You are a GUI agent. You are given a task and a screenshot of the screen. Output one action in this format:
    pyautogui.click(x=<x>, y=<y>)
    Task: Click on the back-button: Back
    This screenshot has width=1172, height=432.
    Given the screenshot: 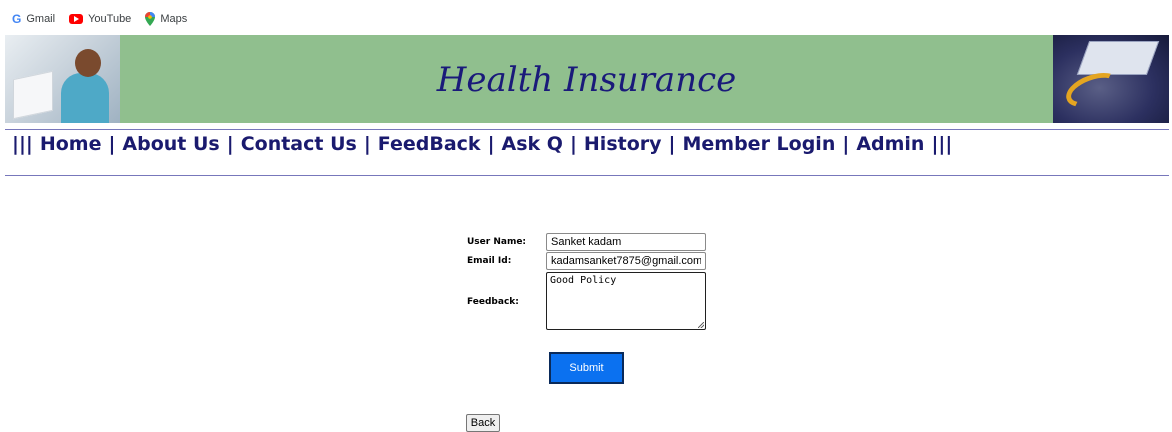 What is the action you would take?
    pyautogui.click(x=483, y=423)
    